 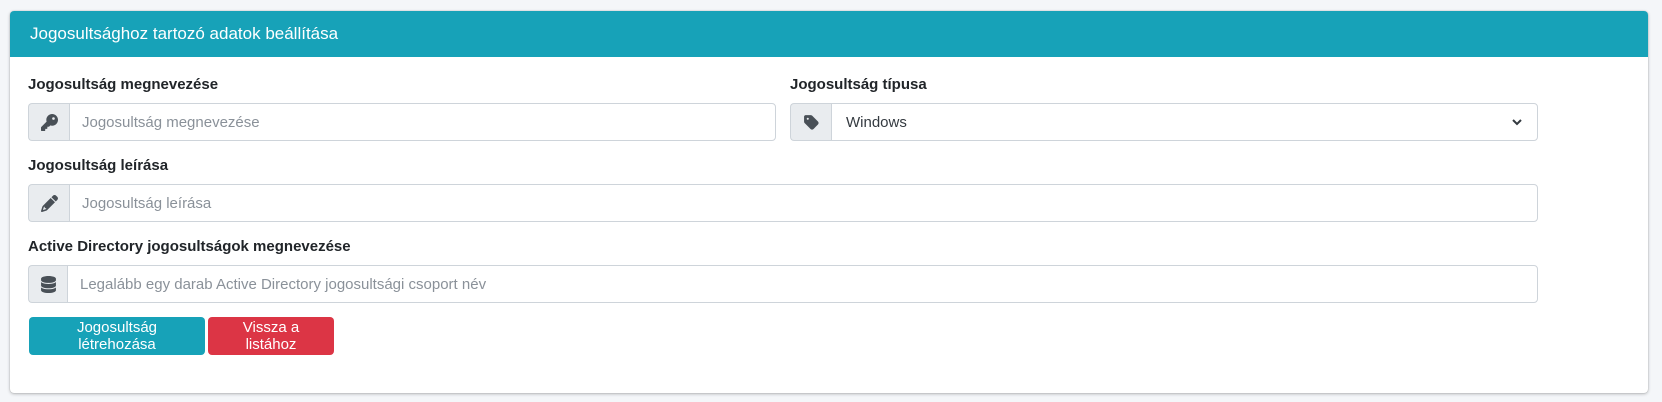 I want to click on name-input-group, so click(x=402, y=122).